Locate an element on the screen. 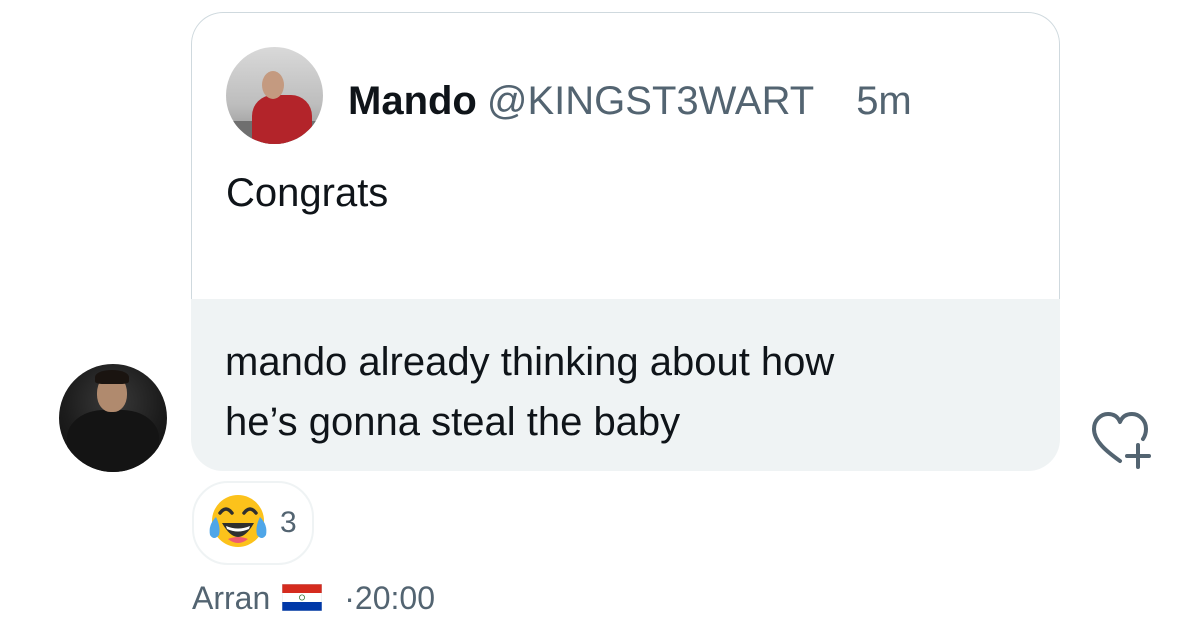 Image resolution: width=1200 pixels, height=629 pixels. avatar-head is located at coordinates (273, 85).